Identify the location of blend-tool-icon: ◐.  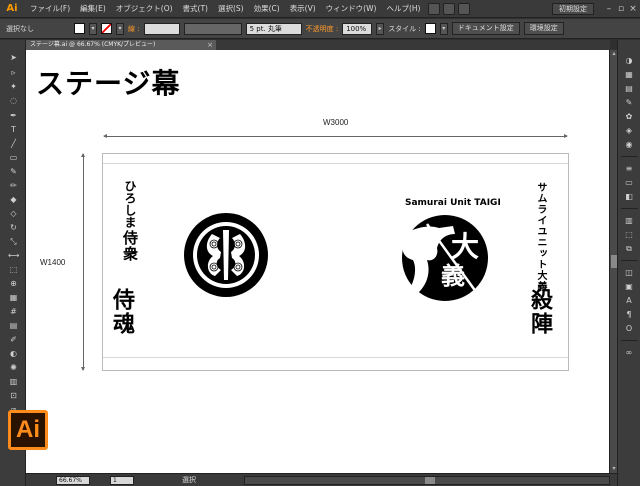
(13, 353).